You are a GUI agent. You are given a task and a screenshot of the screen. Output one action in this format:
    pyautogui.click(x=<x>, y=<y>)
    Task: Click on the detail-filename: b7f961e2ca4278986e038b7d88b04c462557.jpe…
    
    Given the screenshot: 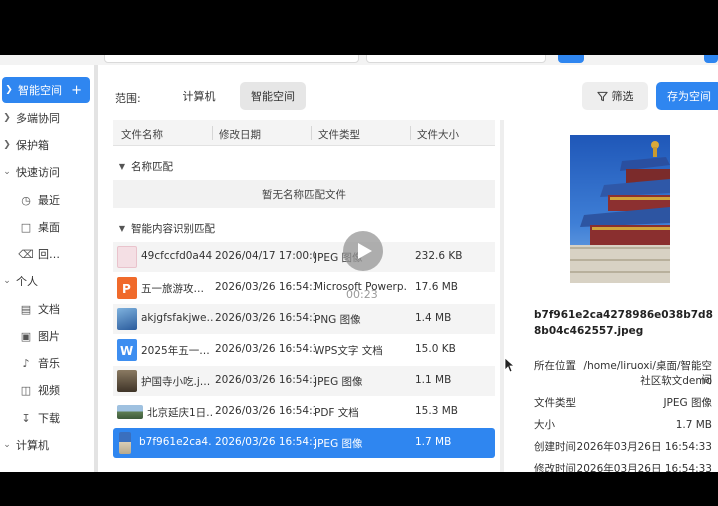 What is the action you would take?
    pyautogui.click(x=623, y=323)
    